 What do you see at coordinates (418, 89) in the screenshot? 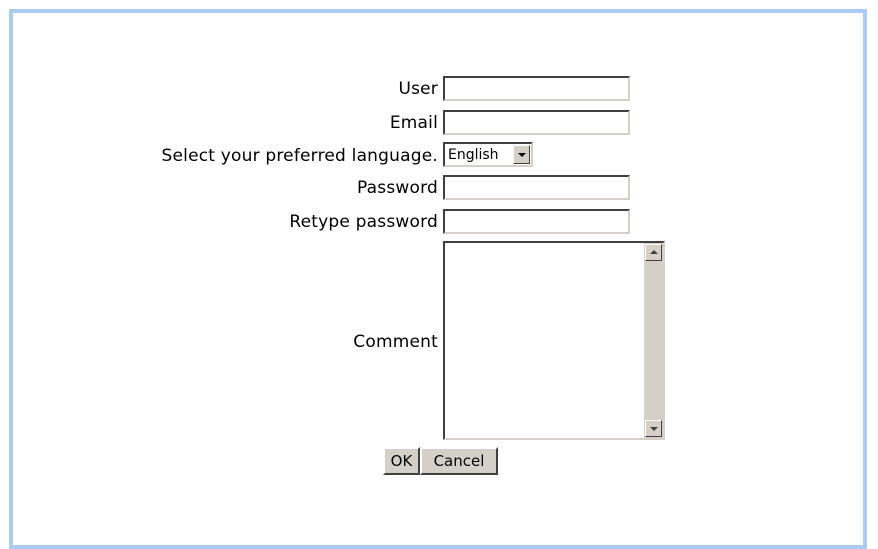
I see `user-label: User` at bounding box center [418, 89].